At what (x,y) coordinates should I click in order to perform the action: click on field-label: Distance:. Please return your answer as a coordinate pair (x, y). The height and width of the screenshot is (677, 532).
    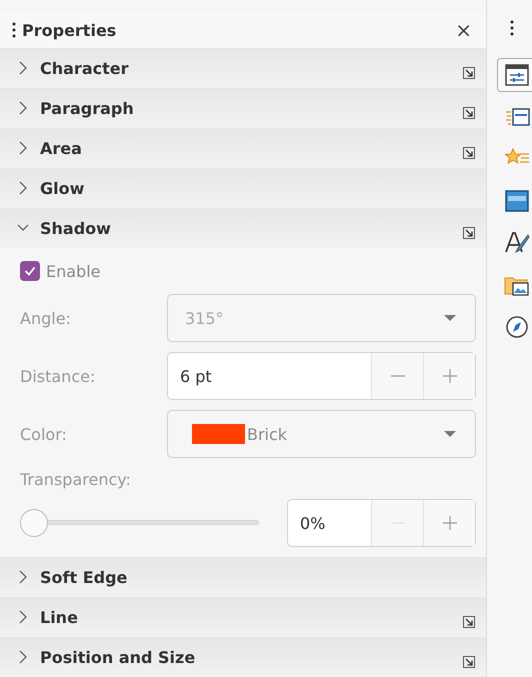
    Looking at the image, I should click on (58, 376).